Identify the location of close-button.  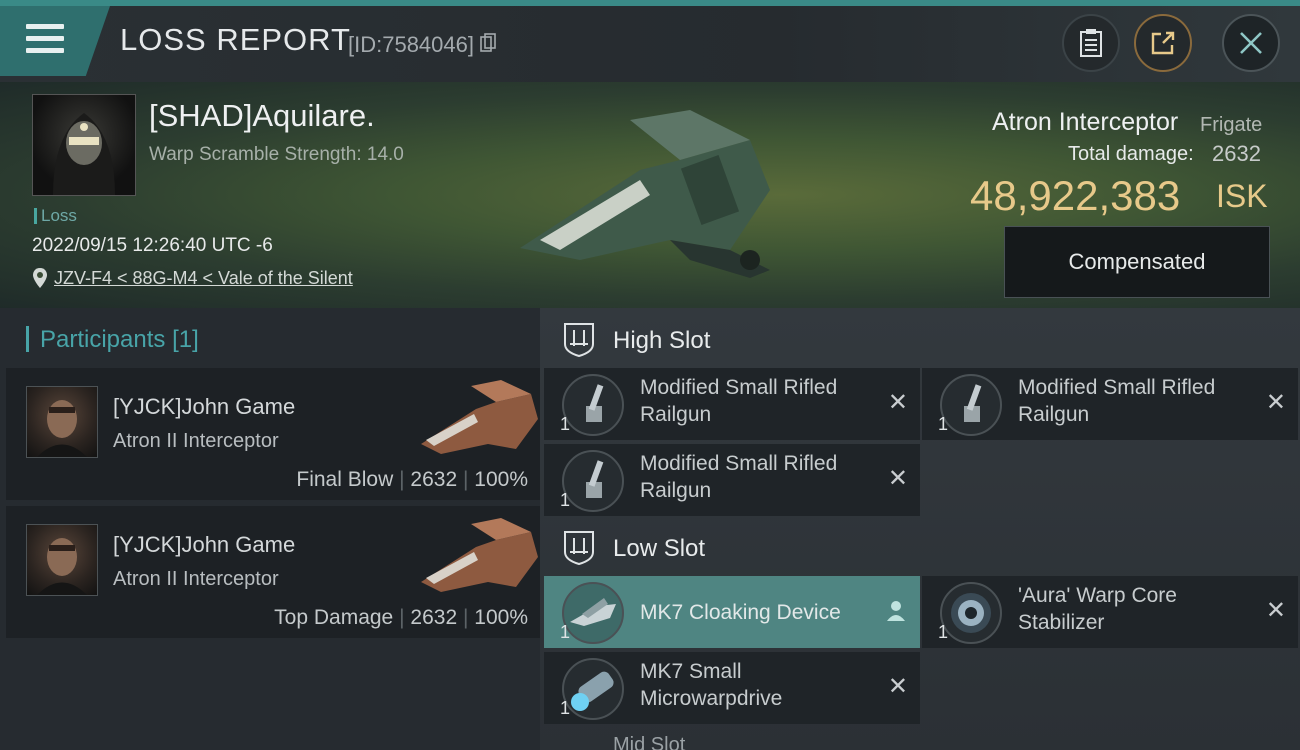
(1251, 43).